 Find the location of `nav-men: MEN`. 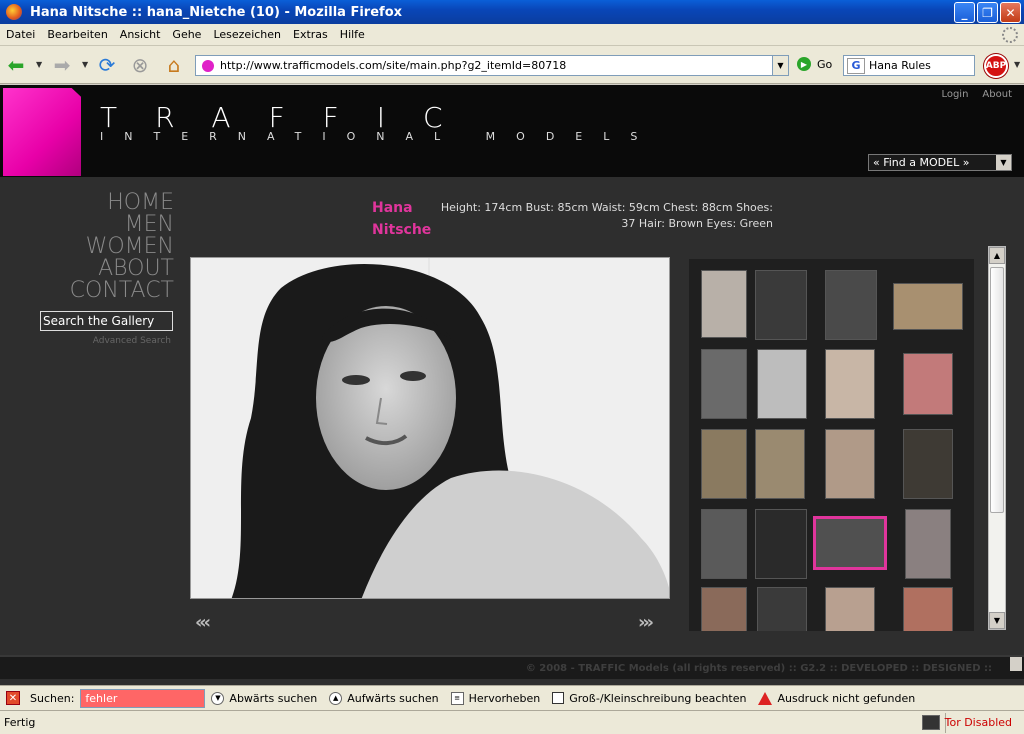

nav-men: MEN is located at coordinates (122, 225).